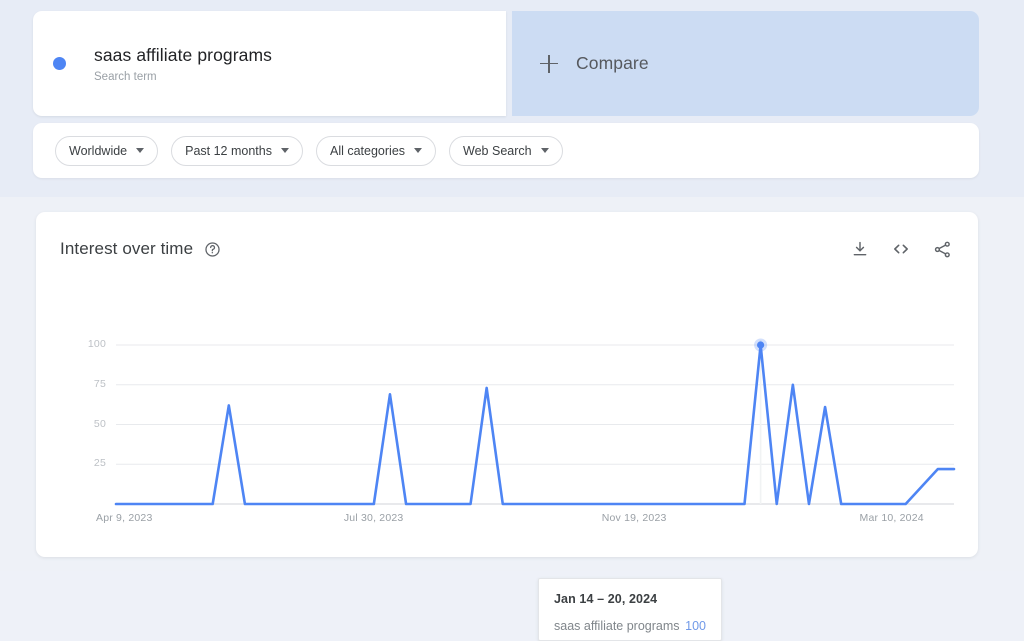 The image size is (1024, 641). I want to click on filter-location: Worldwide, so click(107, 150).